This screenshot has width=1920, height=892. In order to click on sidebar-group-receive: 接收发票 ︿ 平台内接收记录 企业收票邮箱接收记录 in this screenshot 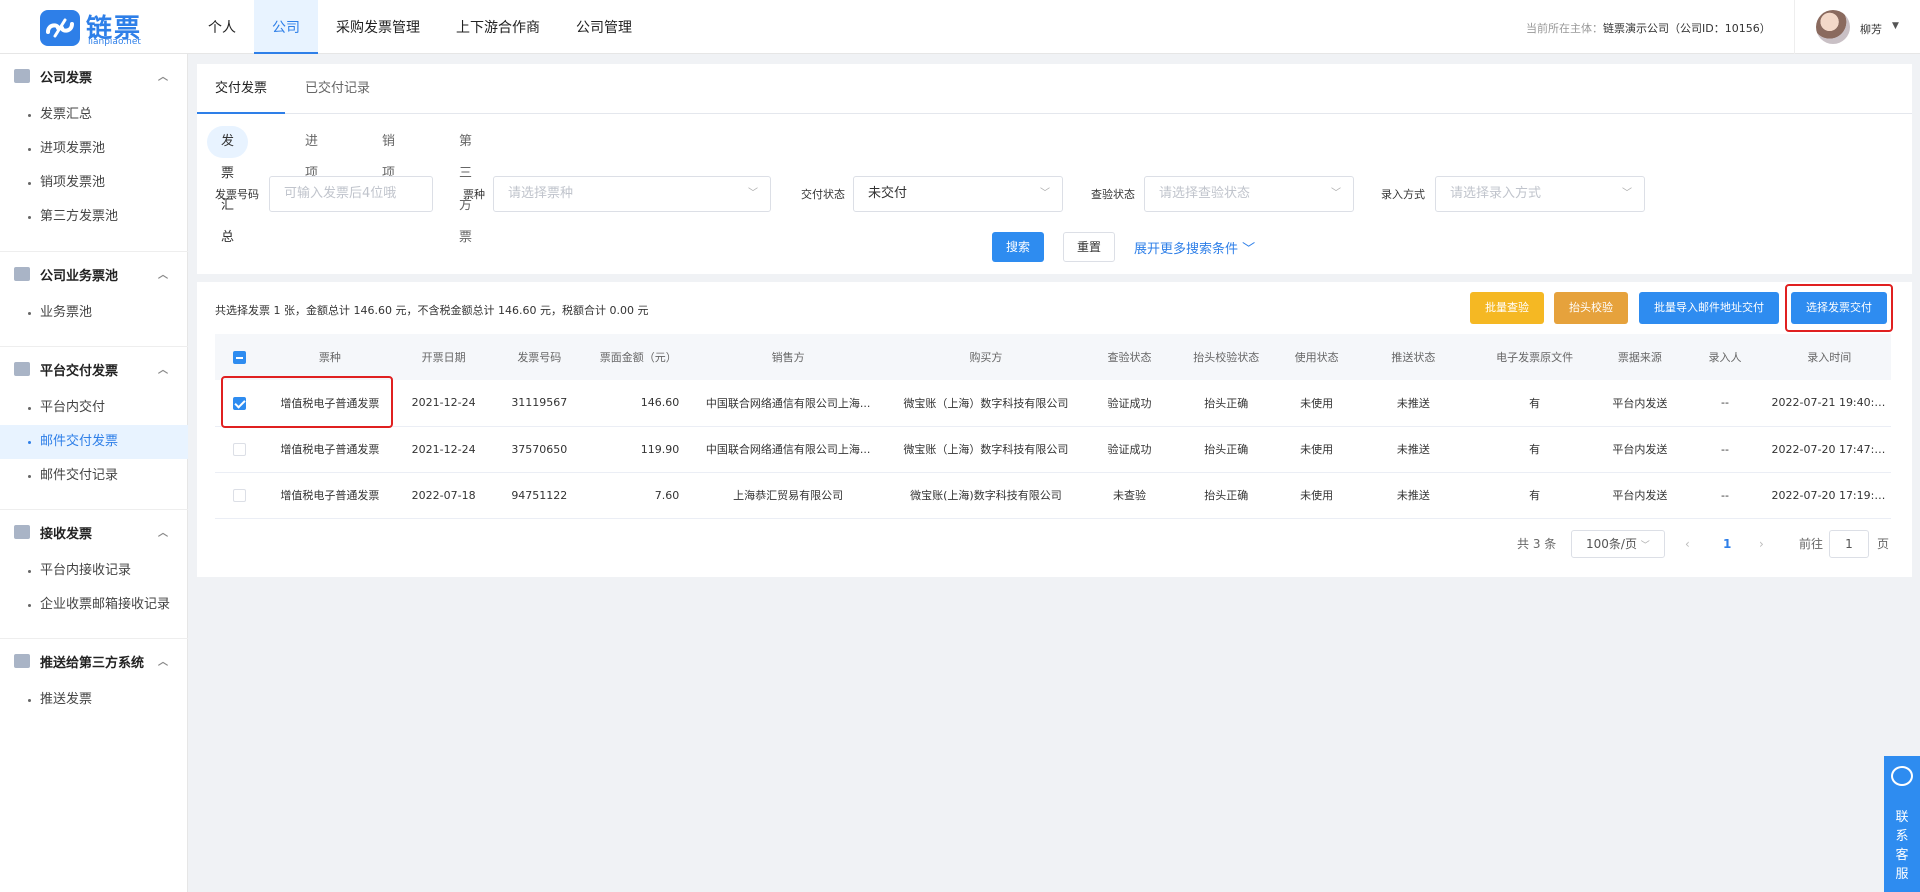, I will do `click(94, 566)`.